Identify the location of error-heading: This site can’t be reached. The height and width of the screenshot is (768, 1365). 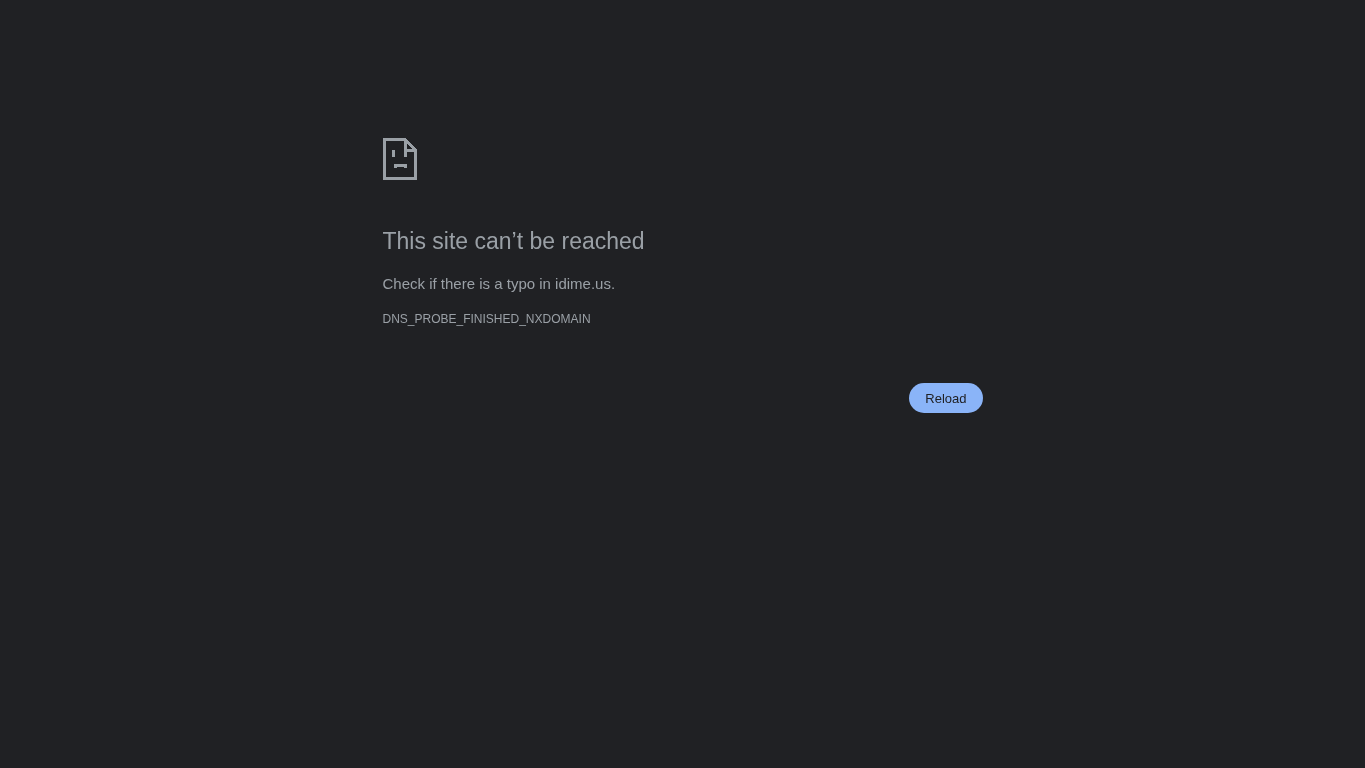
(513, 241).